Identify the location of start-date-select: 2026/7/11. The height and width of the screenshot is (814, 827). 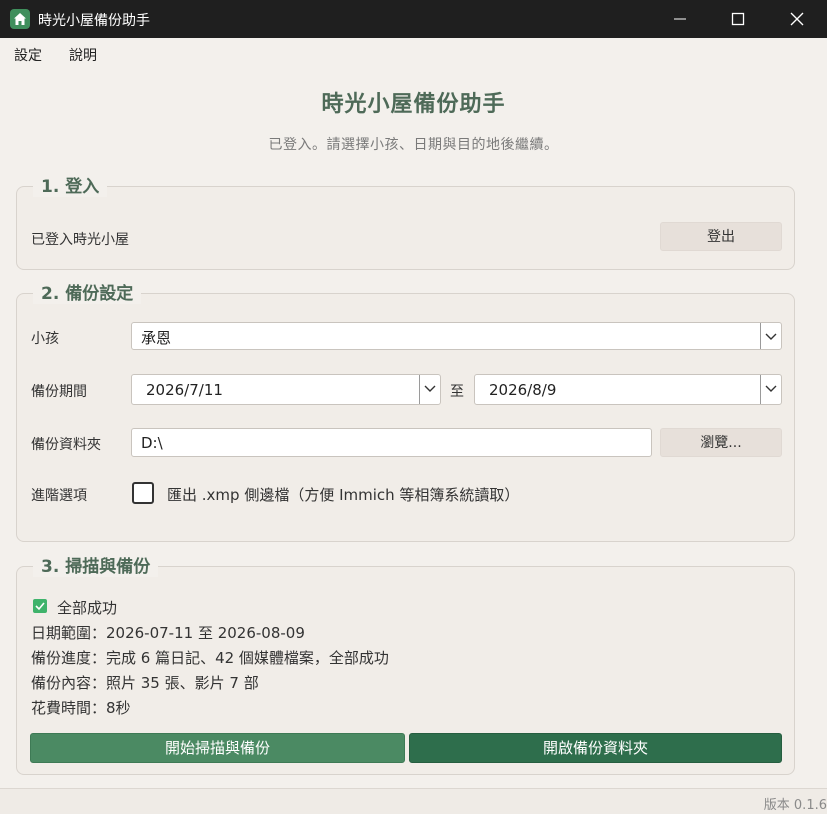
(286, 389).